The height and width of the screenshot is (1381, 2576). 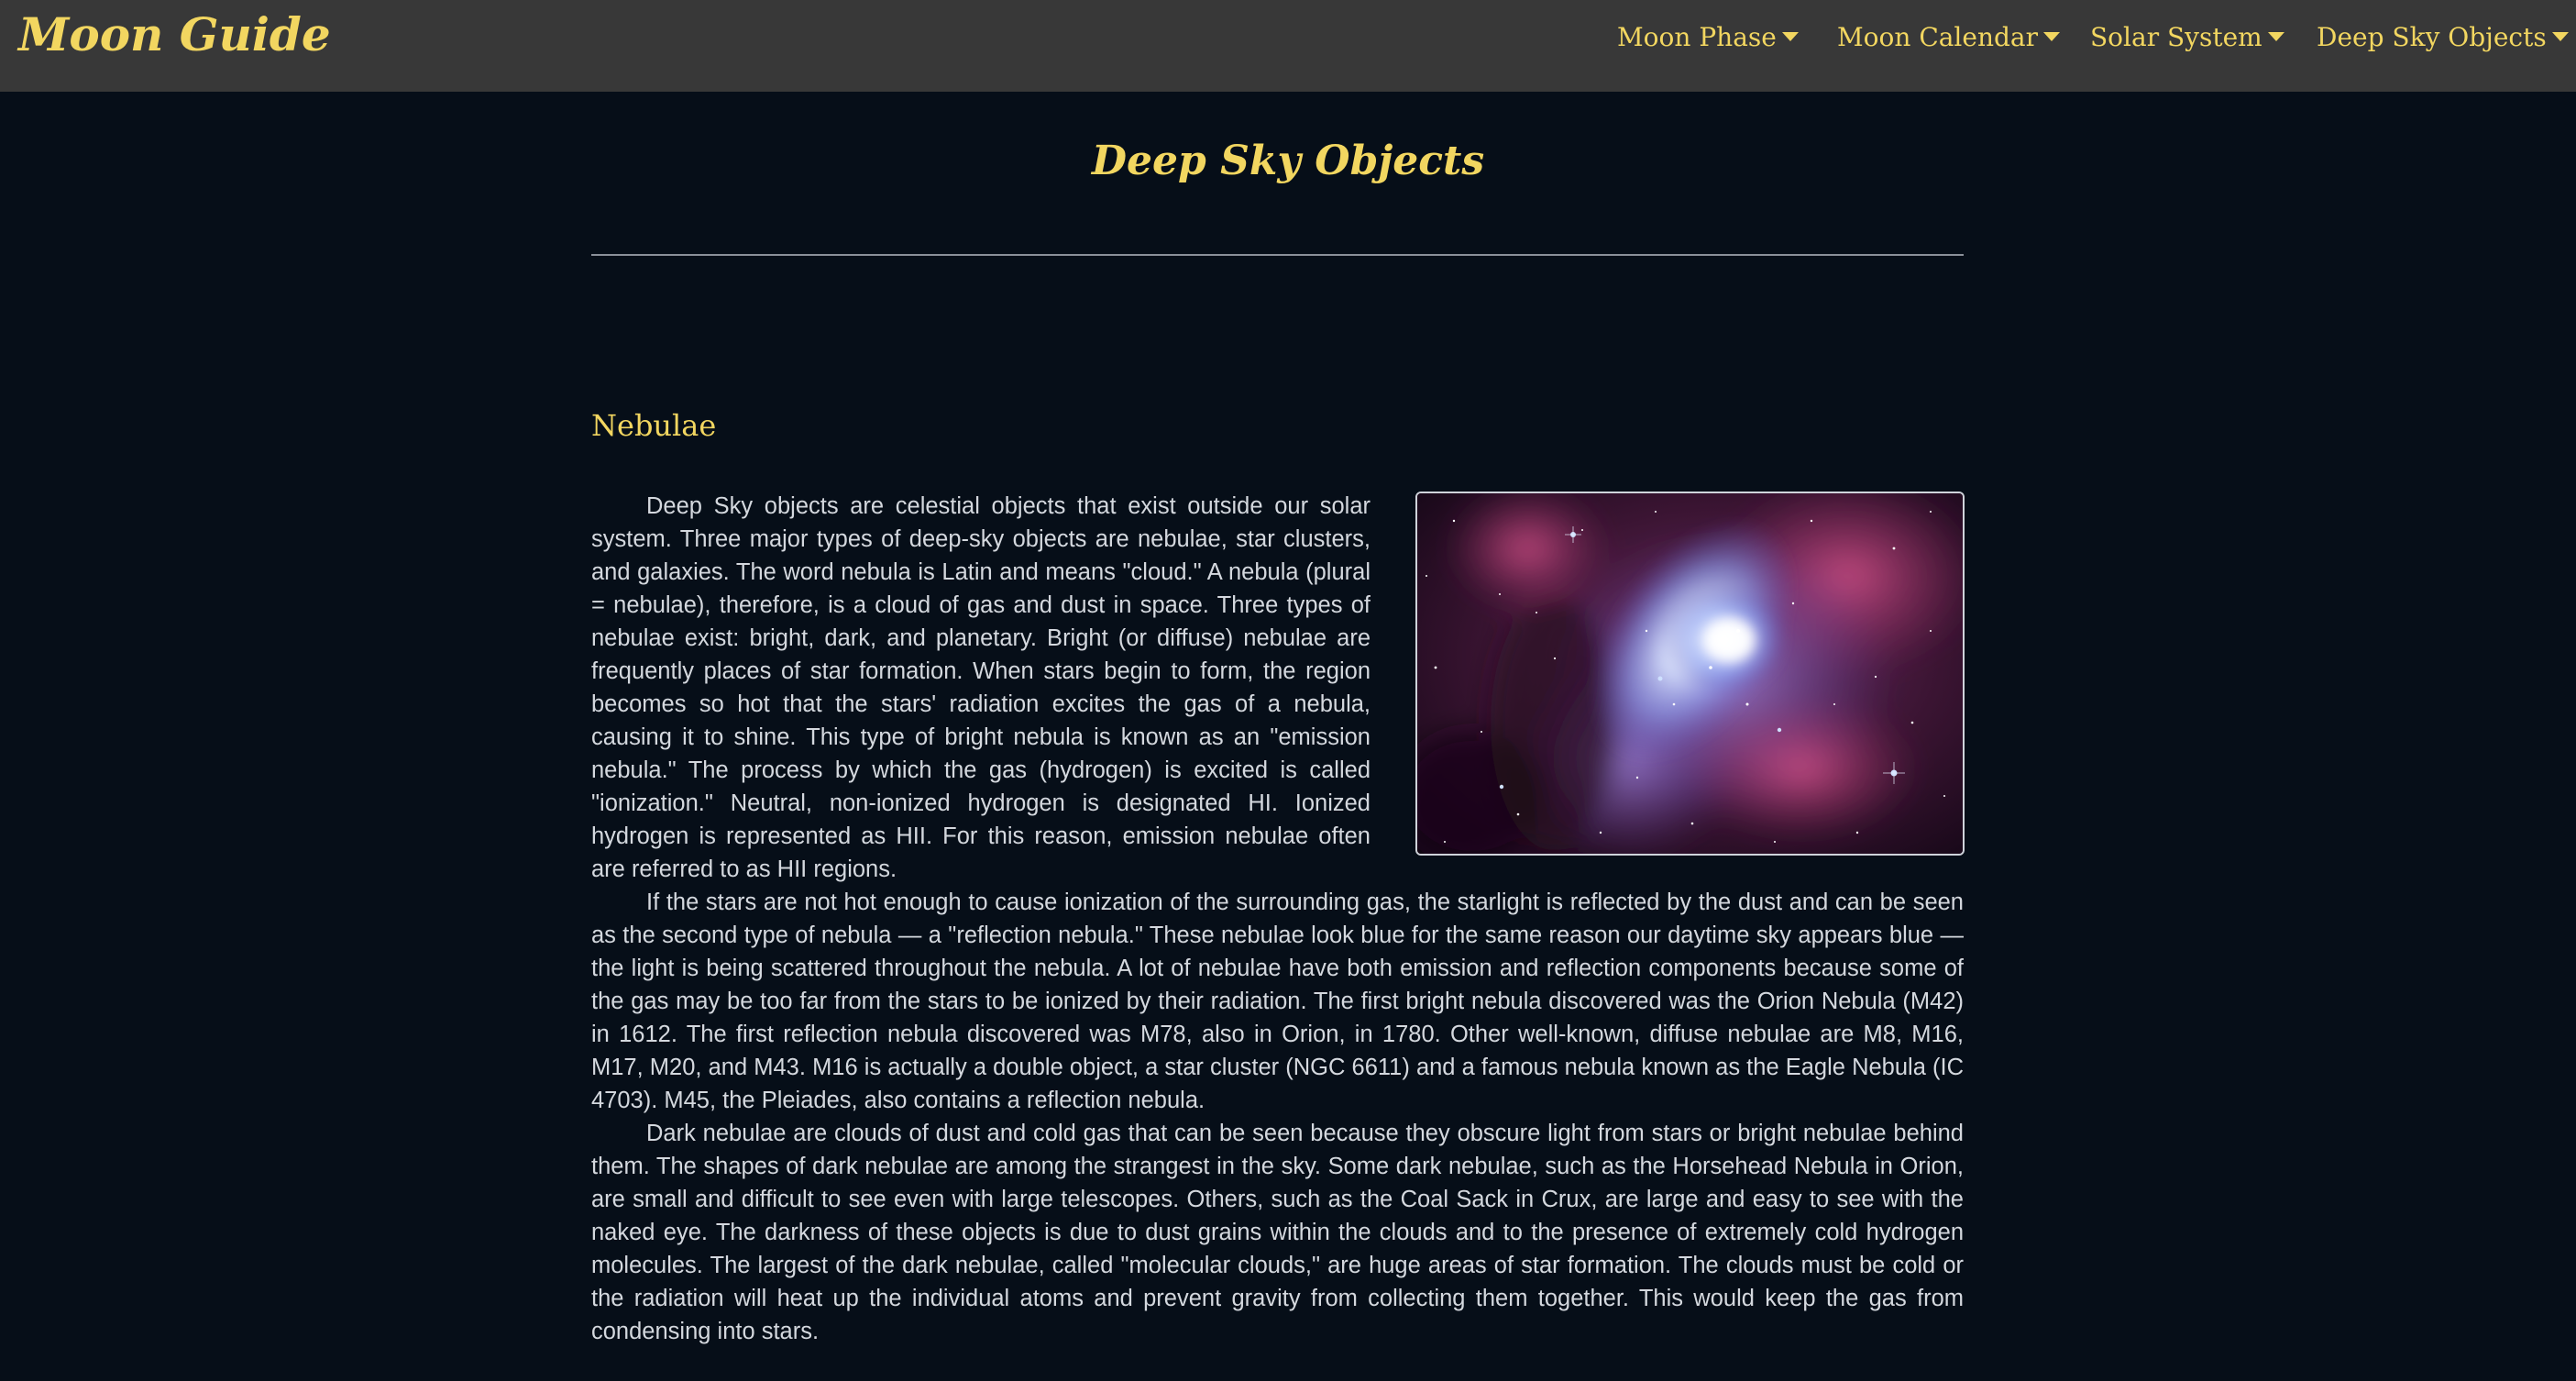 I want to click on nav-solar-system-dropdown: Solar System, so click(x=2187, y=37).